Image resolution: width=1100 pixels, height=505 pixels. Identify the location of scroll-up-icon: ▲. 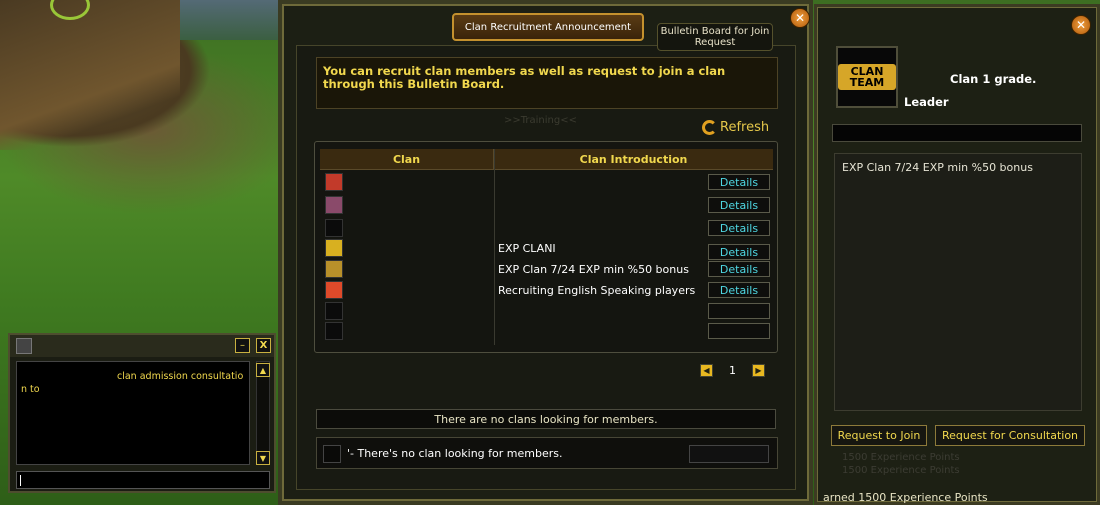
(263, 370).